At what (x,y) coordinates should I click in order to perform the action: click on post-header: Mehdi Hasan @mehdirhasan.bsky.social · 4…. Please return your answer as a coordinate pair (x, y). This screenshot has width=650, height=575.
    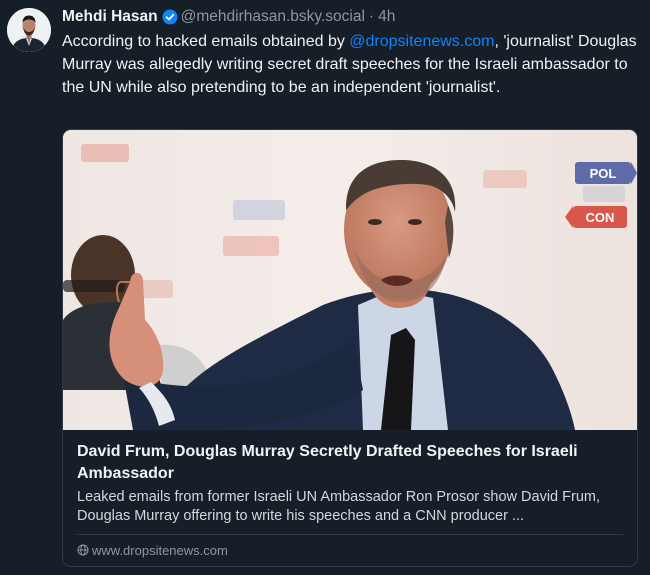
    Looking at the image, I should click on (228, 17).